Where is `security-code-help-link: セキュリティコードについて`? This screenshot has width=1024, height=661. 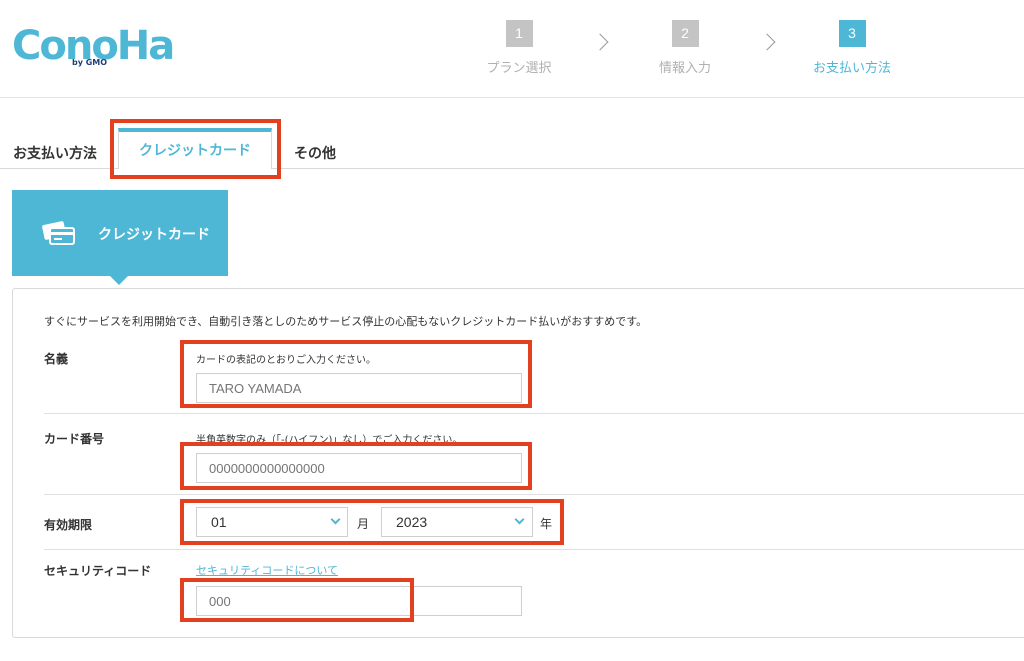
security-code-help-link: セキュリティコードについて is located at coordinates (267, 570).